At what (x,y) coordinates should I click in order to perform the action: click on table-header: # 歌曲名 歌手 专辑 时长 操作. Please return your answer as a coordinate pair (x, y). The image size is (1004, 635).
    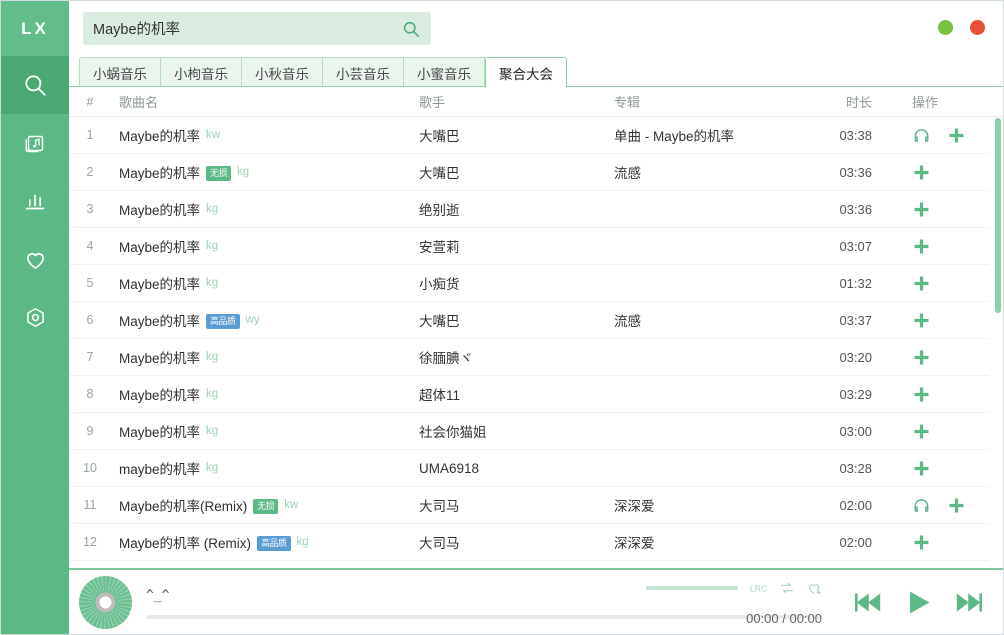
    Looking at the image, I should click on (536, 102).